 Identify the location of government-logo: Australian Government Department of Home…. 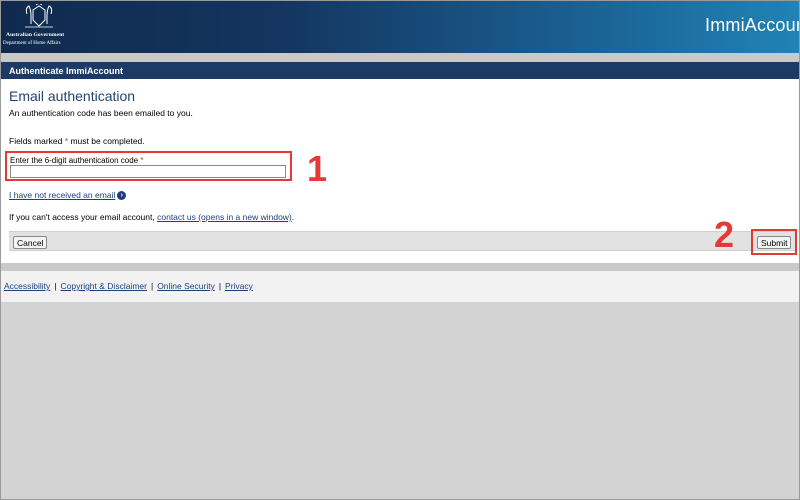
(38, 27).